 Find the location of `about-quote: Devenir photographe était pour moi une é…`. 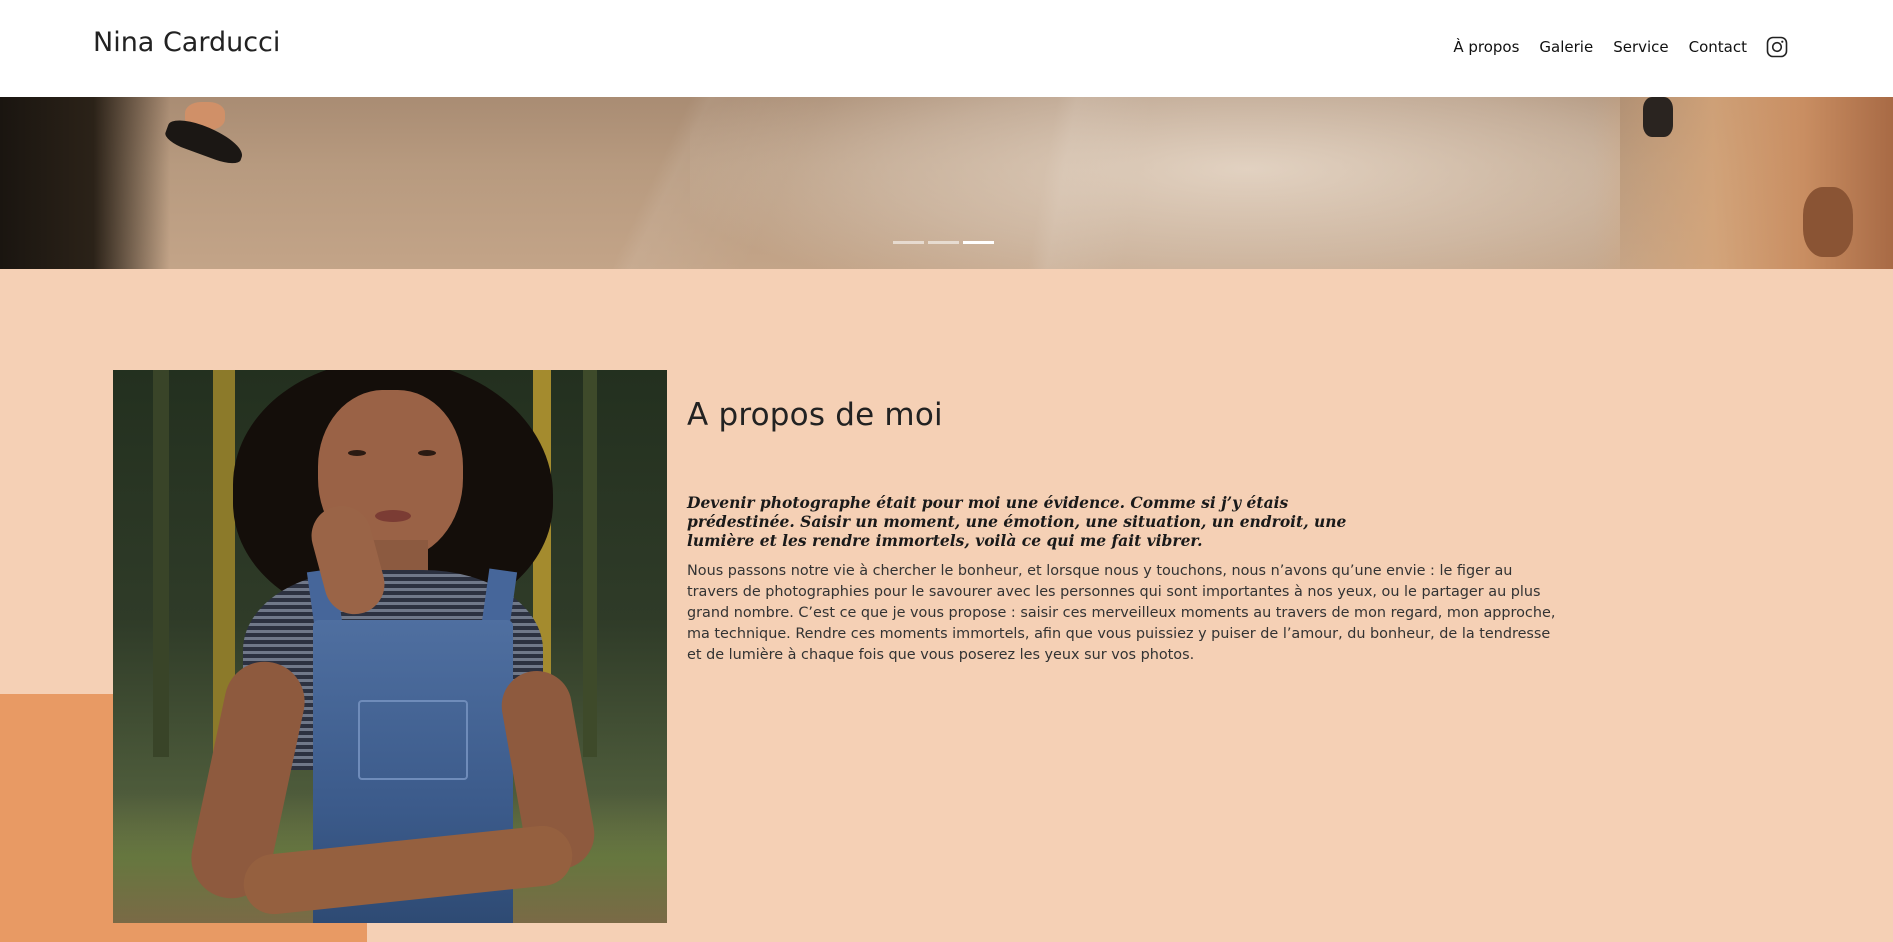

about-quote: Devenir photographe était pour moi une é… is located at coordinates (1017, 521).